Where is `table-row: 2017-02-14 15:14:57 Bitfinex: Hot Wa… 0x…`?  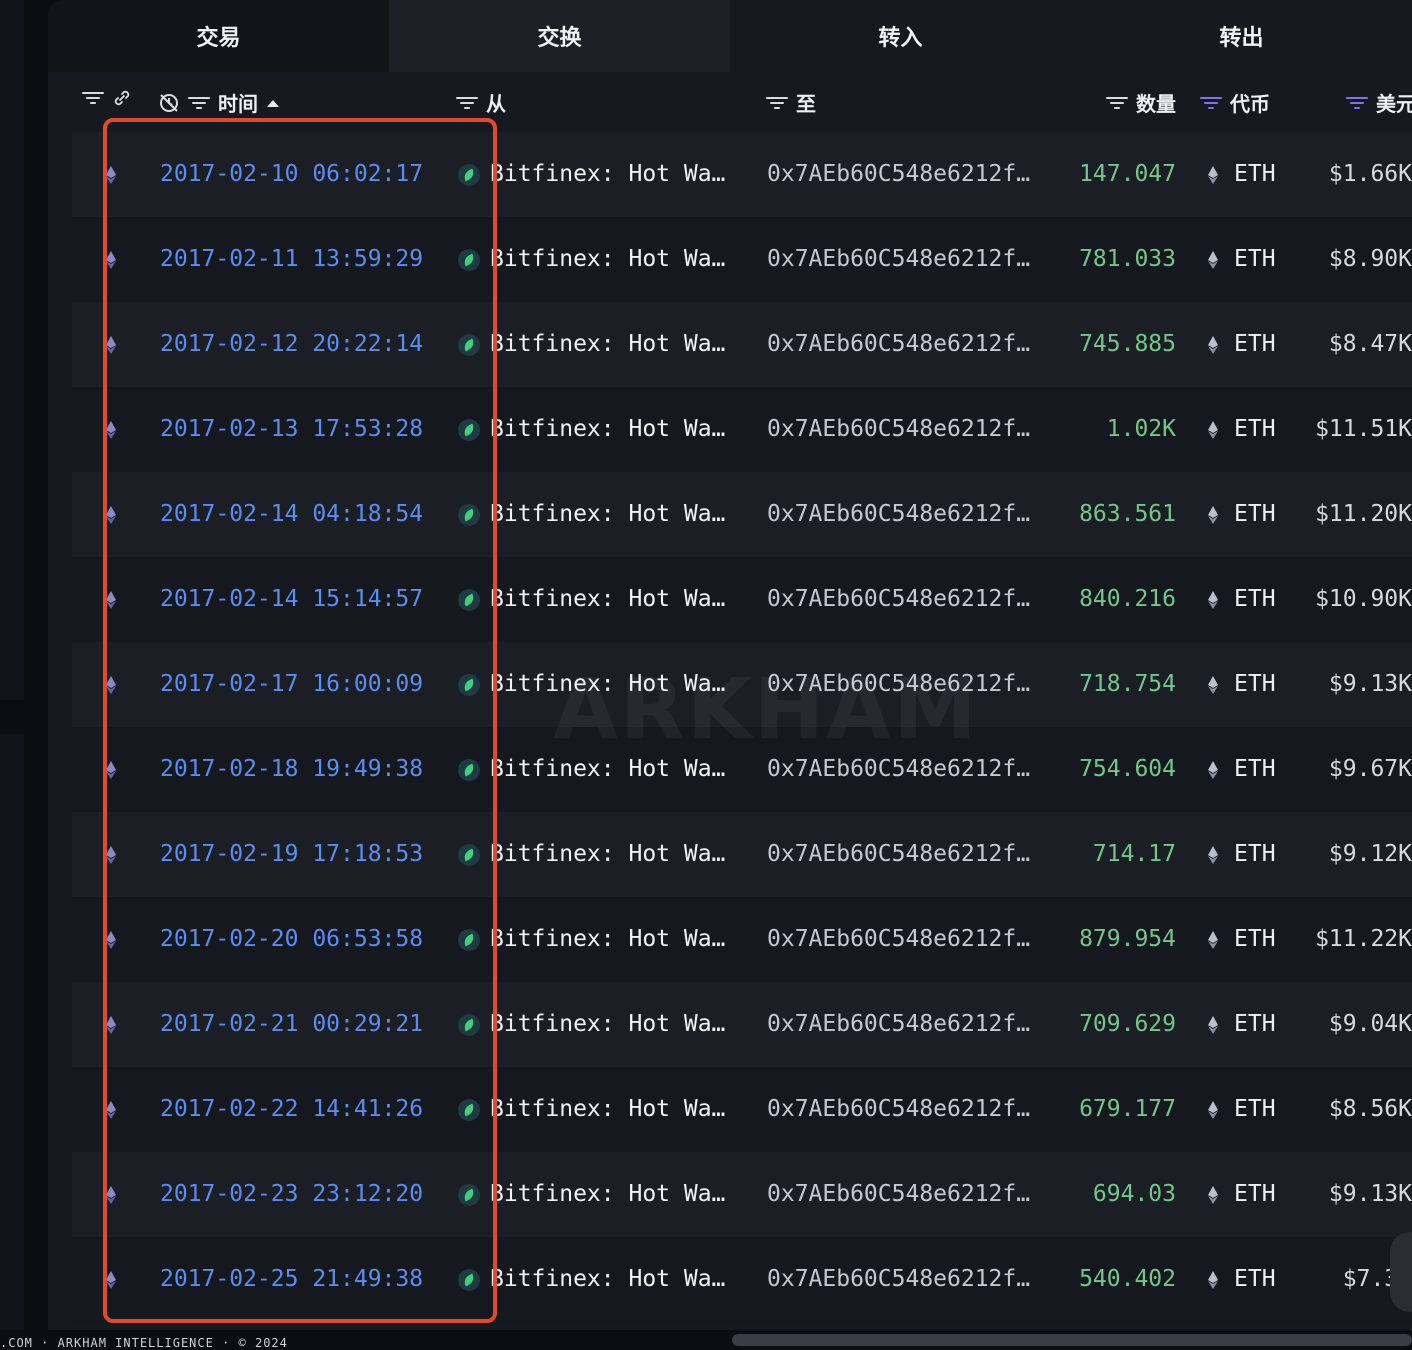
table-row: 2017-02-14 15:14:57 Bitfinex: Hot Wa… 0x… is located at coordinates (742, 599).